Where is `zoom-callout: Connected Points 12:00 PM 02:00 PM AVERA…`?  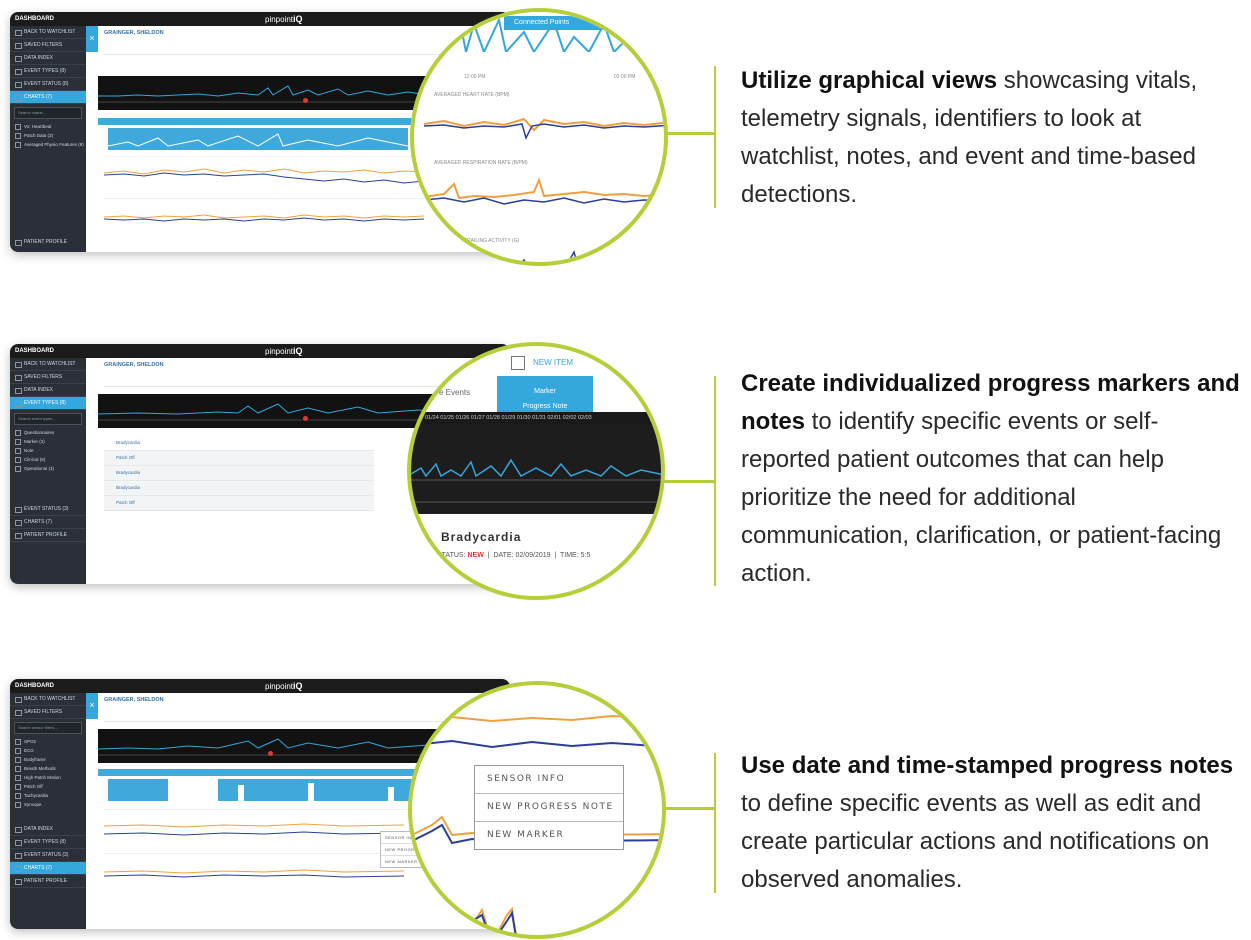
zoom-callout: Connected Points 12:00 PM 02:00 PM AVERA… is located at coordinates (539, 137).